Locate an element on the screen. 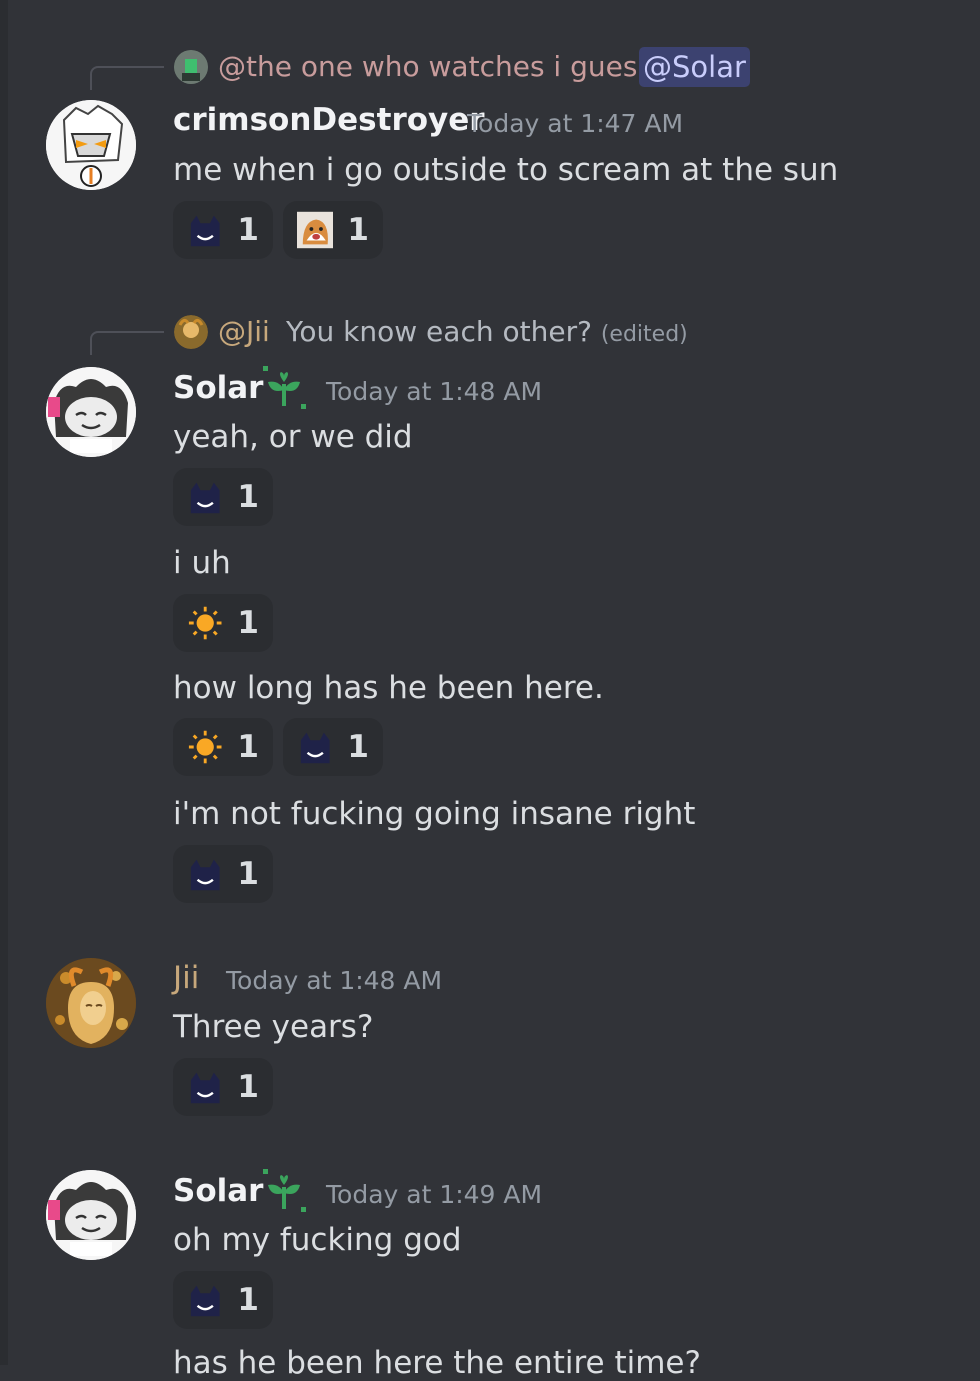 The height and width of the screenshot is (1381, 980). message-text: Three years? is located at coordinates (273, 1027).